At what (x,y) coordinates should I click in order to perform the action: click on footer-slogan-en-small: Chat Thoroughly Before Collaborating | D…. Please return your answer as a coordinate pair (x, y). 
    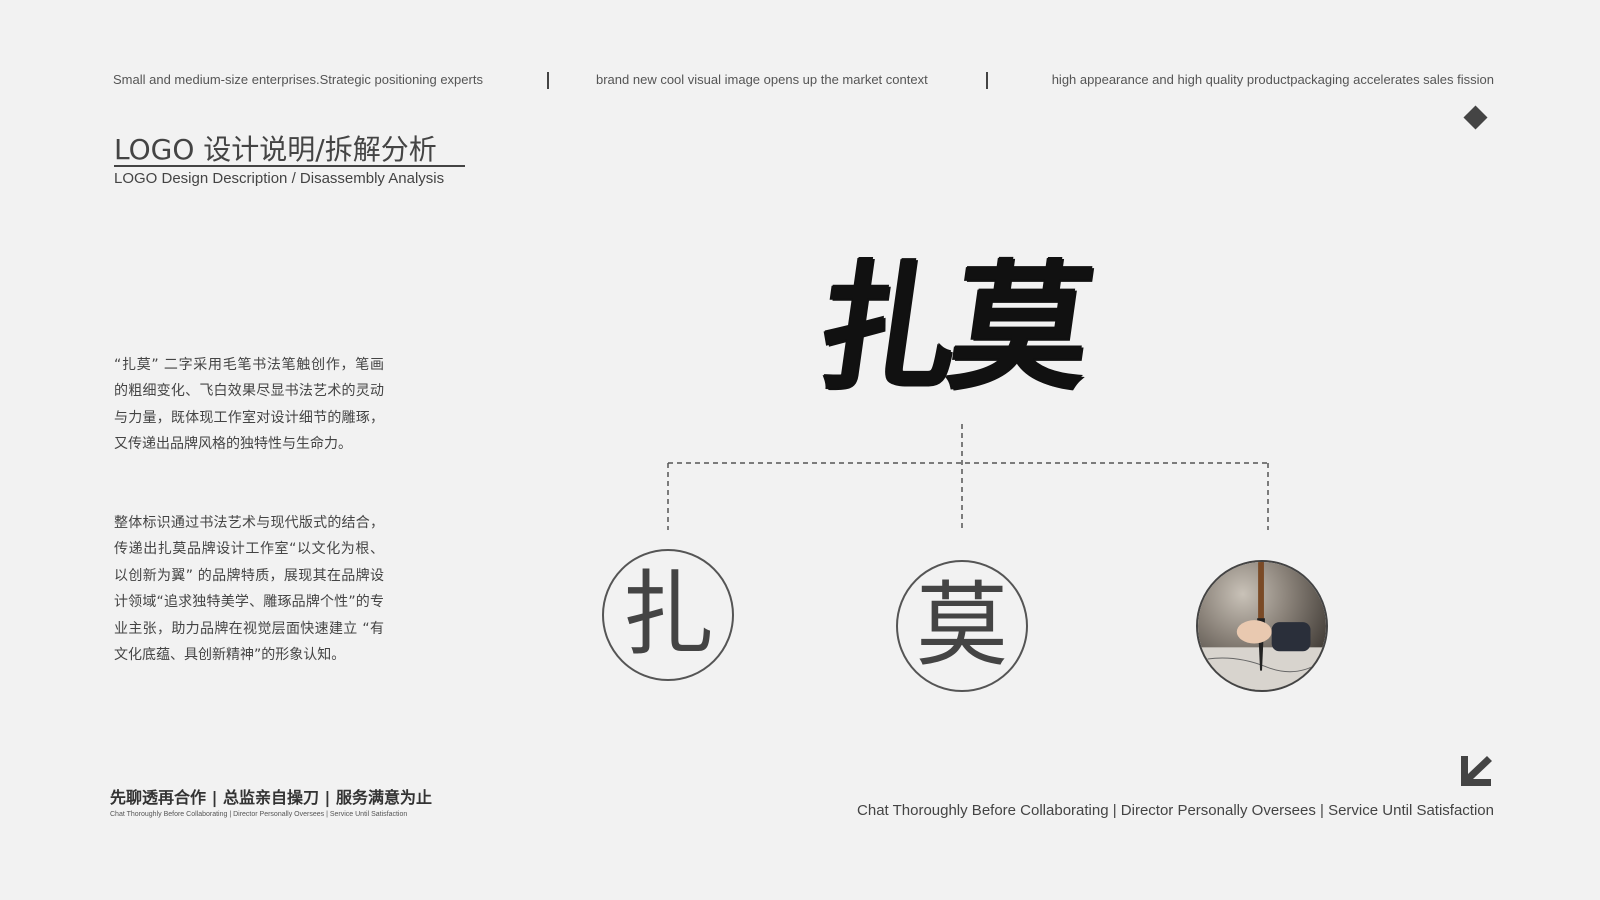
    Looking at the image, I should click on (259, 814).